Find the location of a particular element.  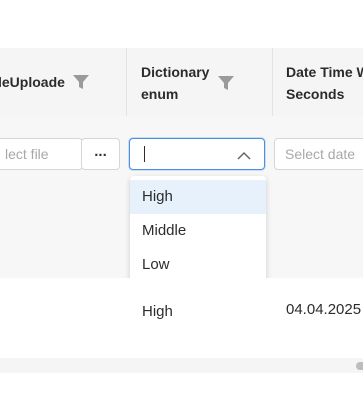

dropdown-option-middle: Middle is located at coordinates (198, 231).